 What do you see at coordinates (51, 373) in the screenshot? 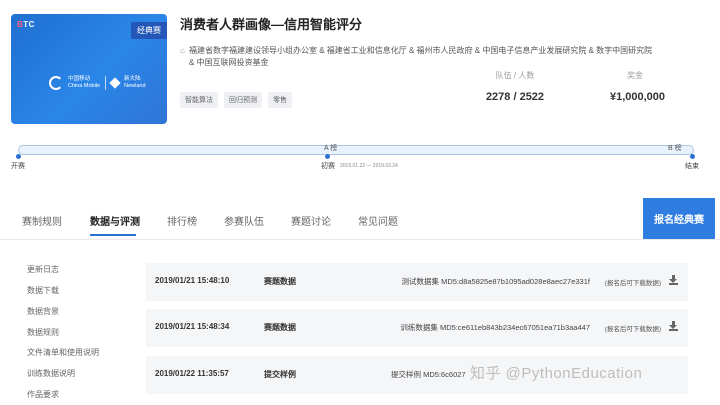
I see `sidebar-item-training-data: 训练数据说明` at bounding box center [51, 373].